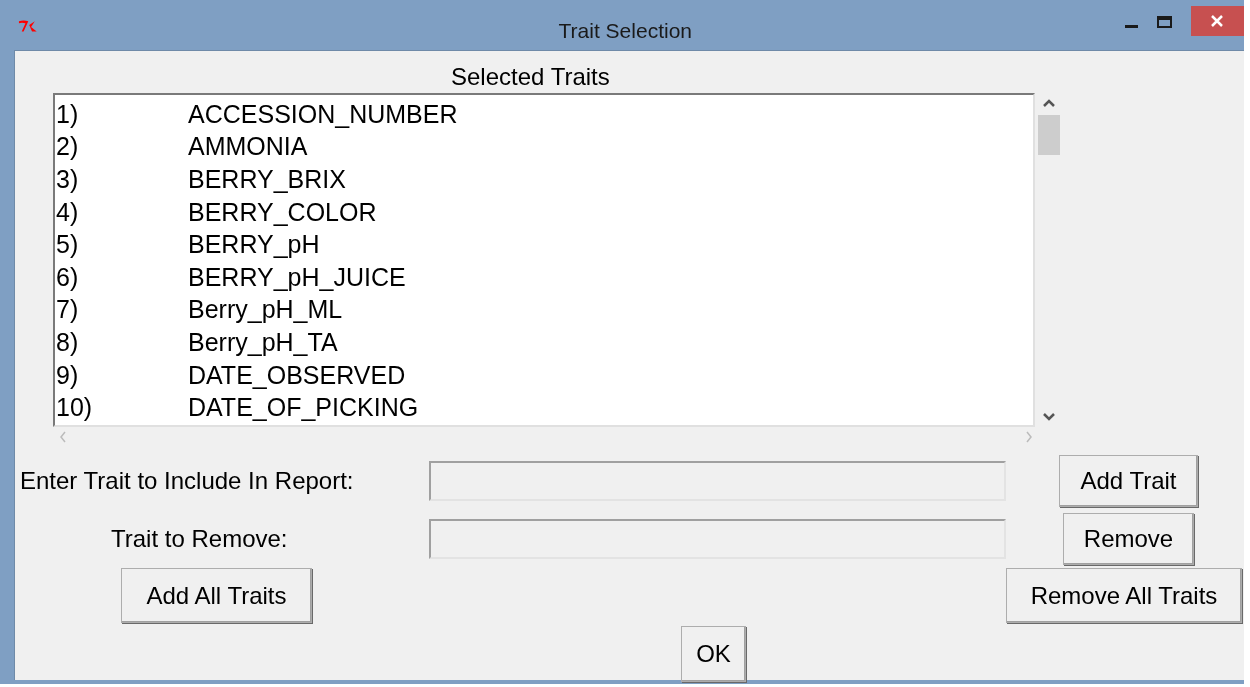 The width and height of the screenshot is (1250, 687). I want to click on item-number: 2), so click(67, 147).